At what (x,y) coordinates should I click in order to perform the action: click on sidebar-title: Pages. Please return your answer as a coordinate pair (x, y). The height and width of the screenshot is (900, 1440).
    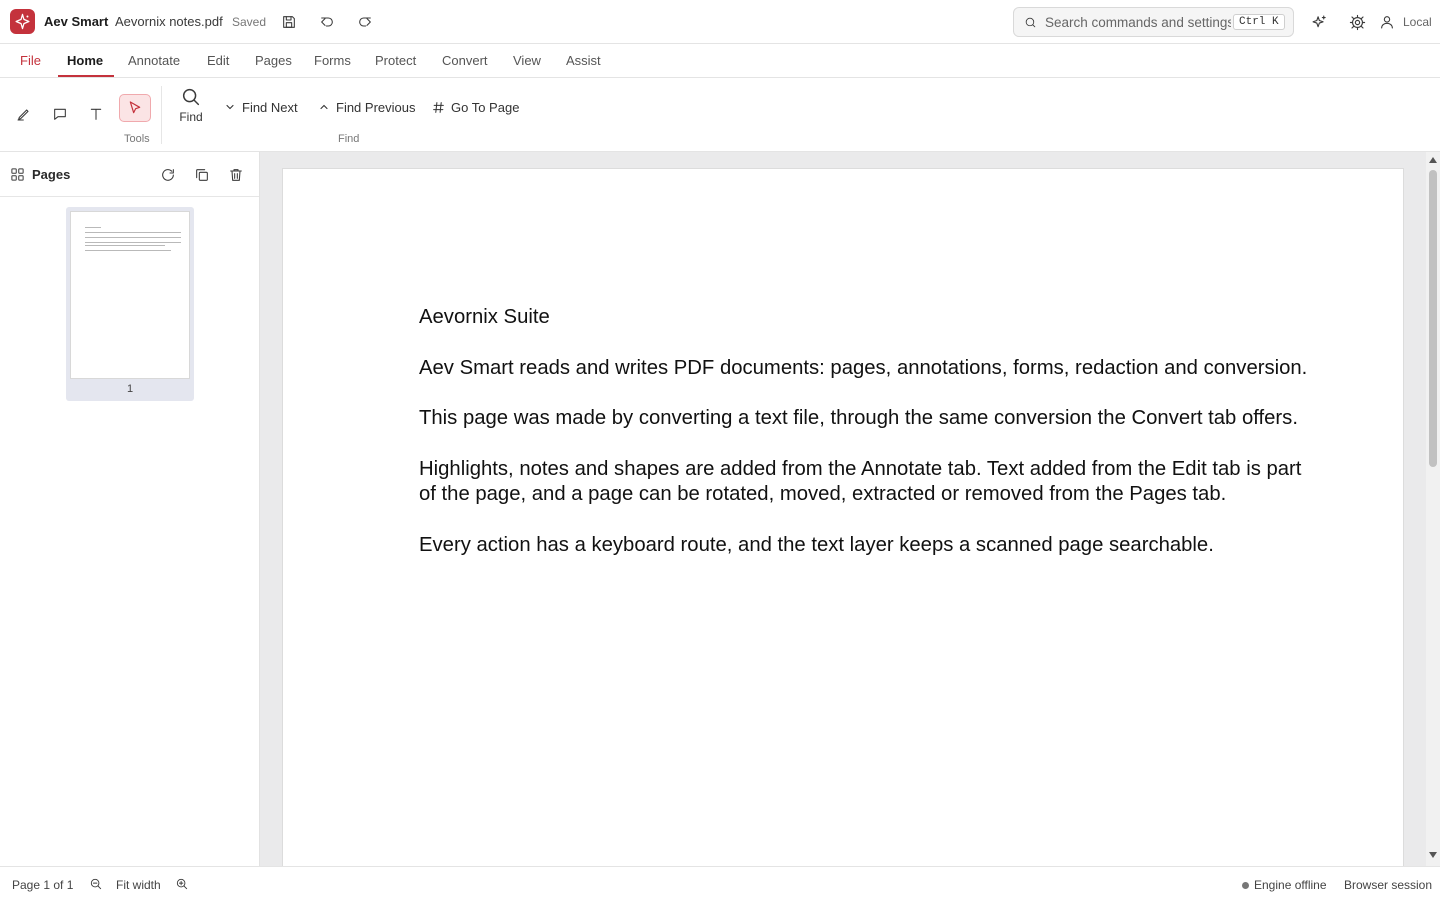
    Looking at the image, I should click on (51, 174).